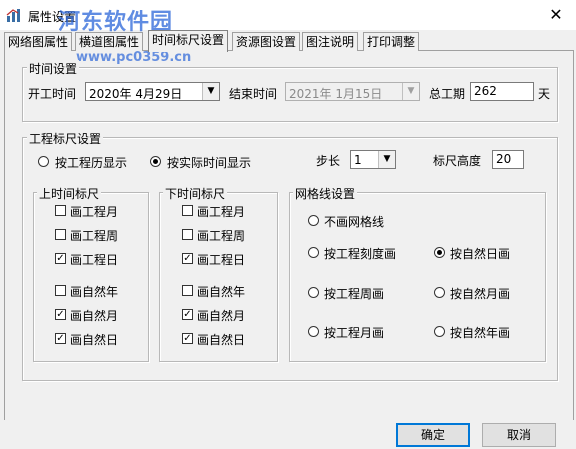  What do you see at coordinates (502, 91) in the screenshot?
I see `duration-field: 262` at bounding box center [502, 91].